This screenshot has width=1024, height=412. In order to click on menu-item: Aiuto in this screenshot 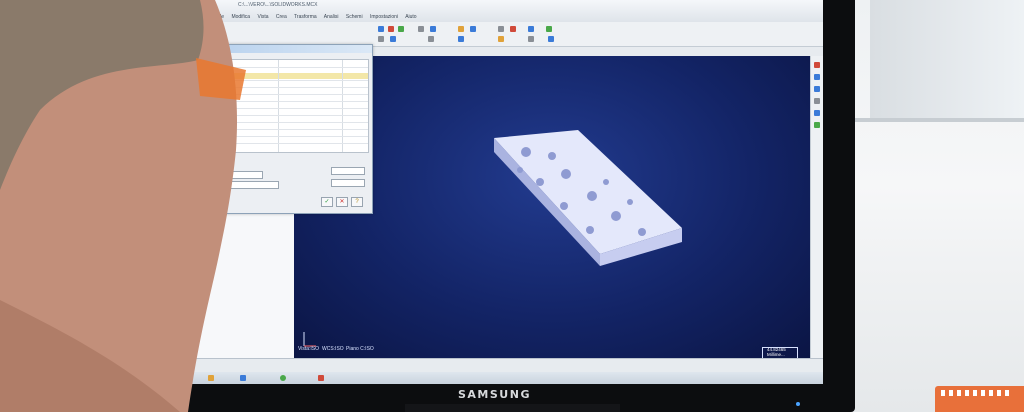, I will do `click(410, 17)`.